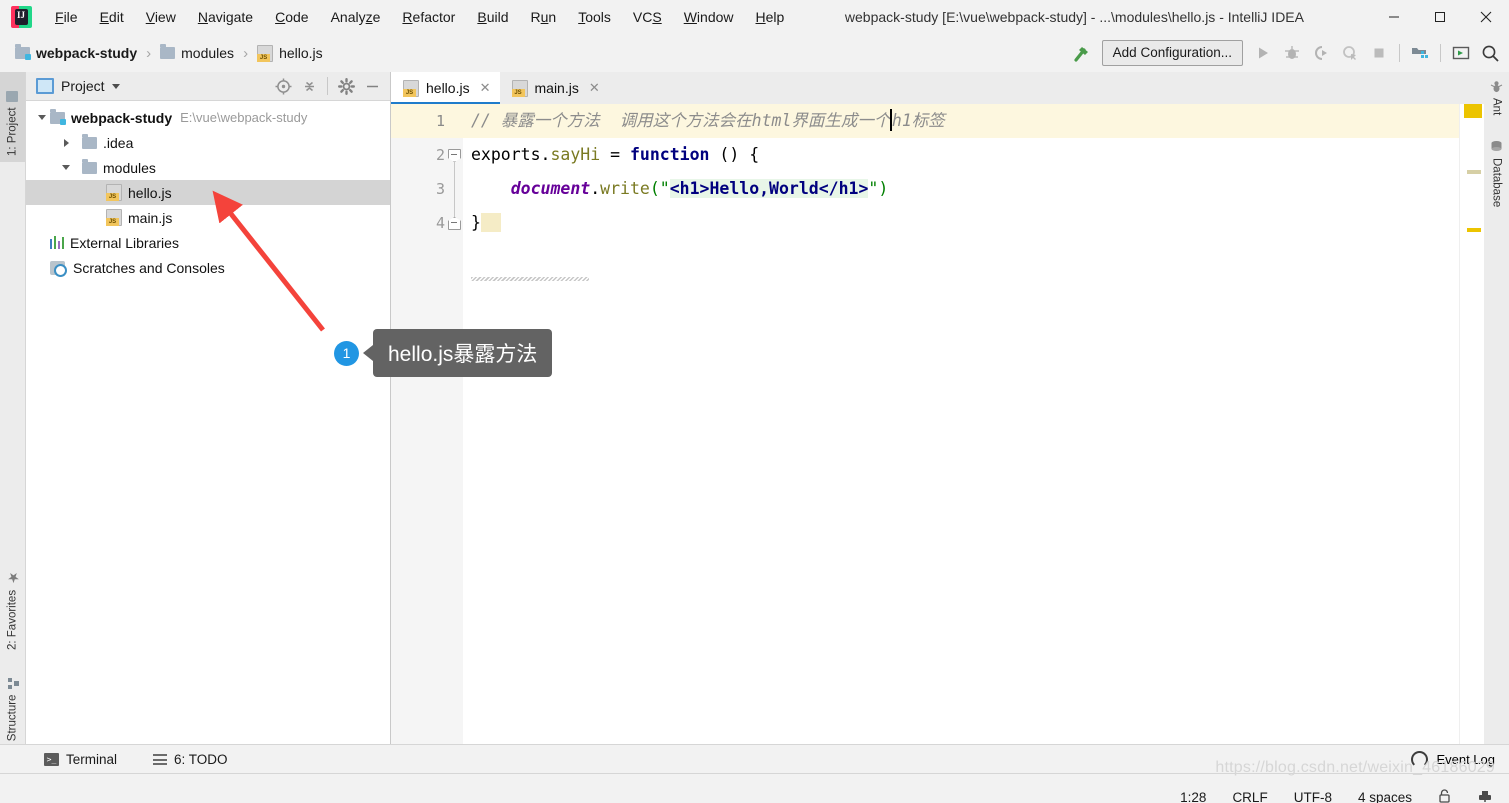 The width and height of the screenshot is (1509, 803). Describe the element at coordinates (492, 17) in the screenshot. I see `menu-build: Build` at that location.